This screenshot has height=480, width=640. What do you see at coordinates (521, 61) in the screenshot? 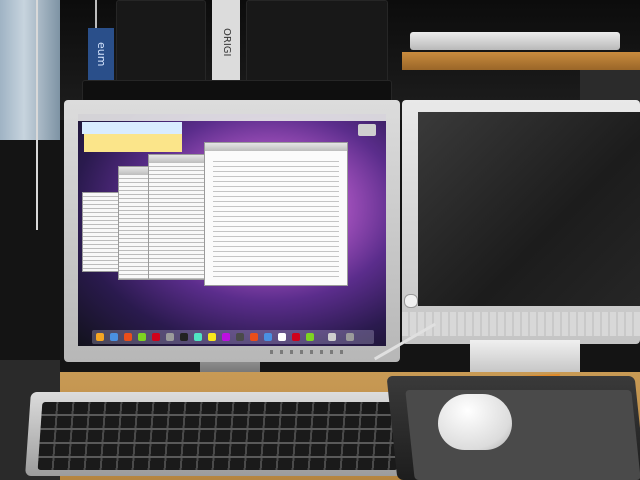
I see `wooden-shelf` at bounding box center [521, 61].